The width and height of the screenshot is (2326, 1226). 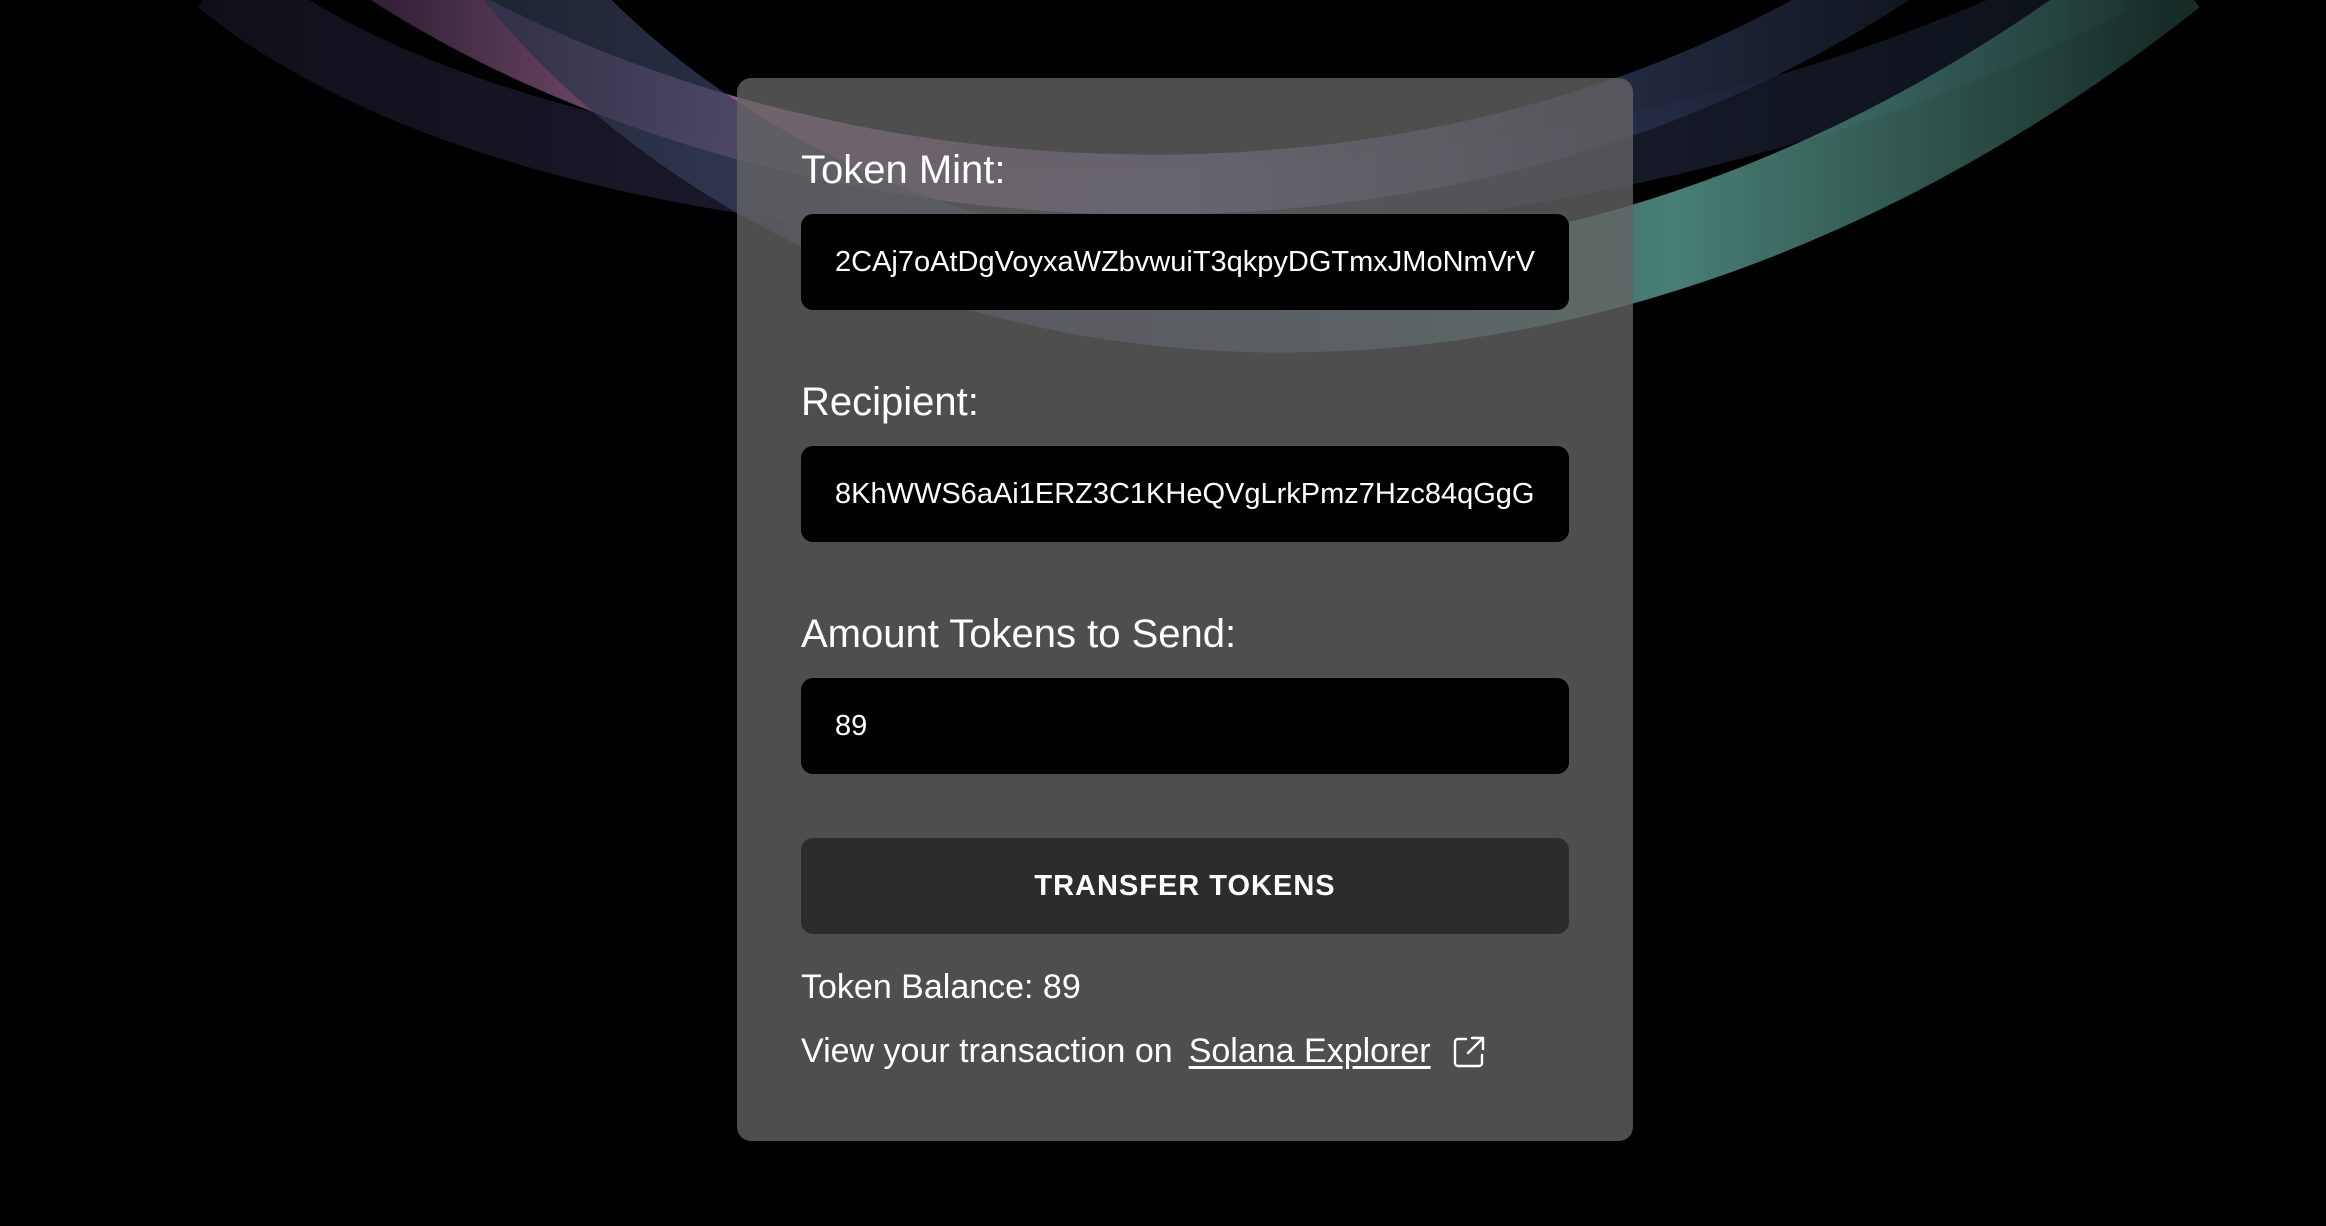 I want to click on token-mint-label: Token Mint:, so click(x=903, y=170).